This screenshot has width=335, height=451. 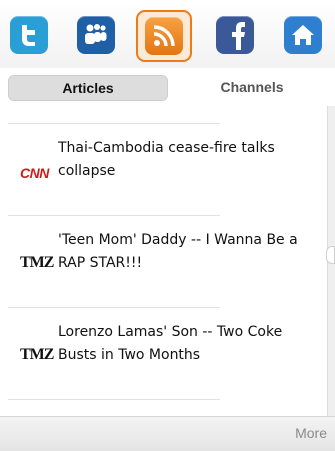 I want to click on home-icon, so click(x=303, y=35).